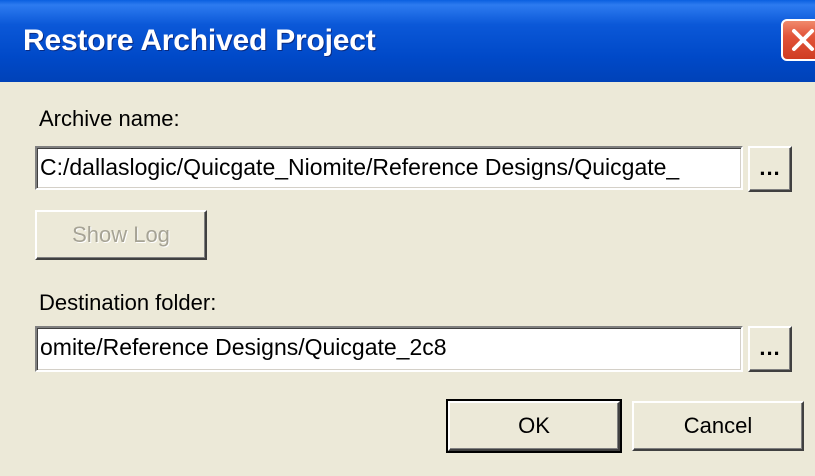 The image size is (815, 476). What do you see at coordinates (718, 426) in the screenshot?
I see `cancel-button: Cancel` at bounding box center [718, 426].